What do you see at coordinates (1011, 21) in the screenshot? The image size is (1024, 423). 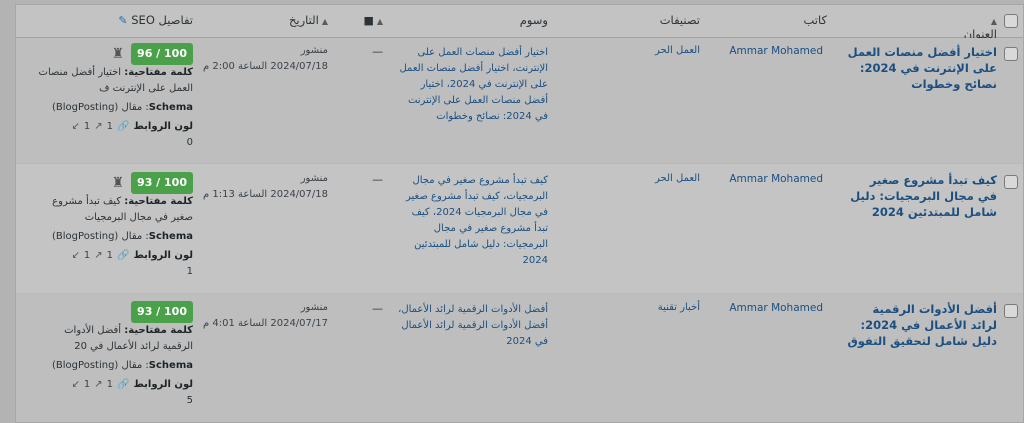 I see `select-all-checkbox` at bounding box center [1011, 21].